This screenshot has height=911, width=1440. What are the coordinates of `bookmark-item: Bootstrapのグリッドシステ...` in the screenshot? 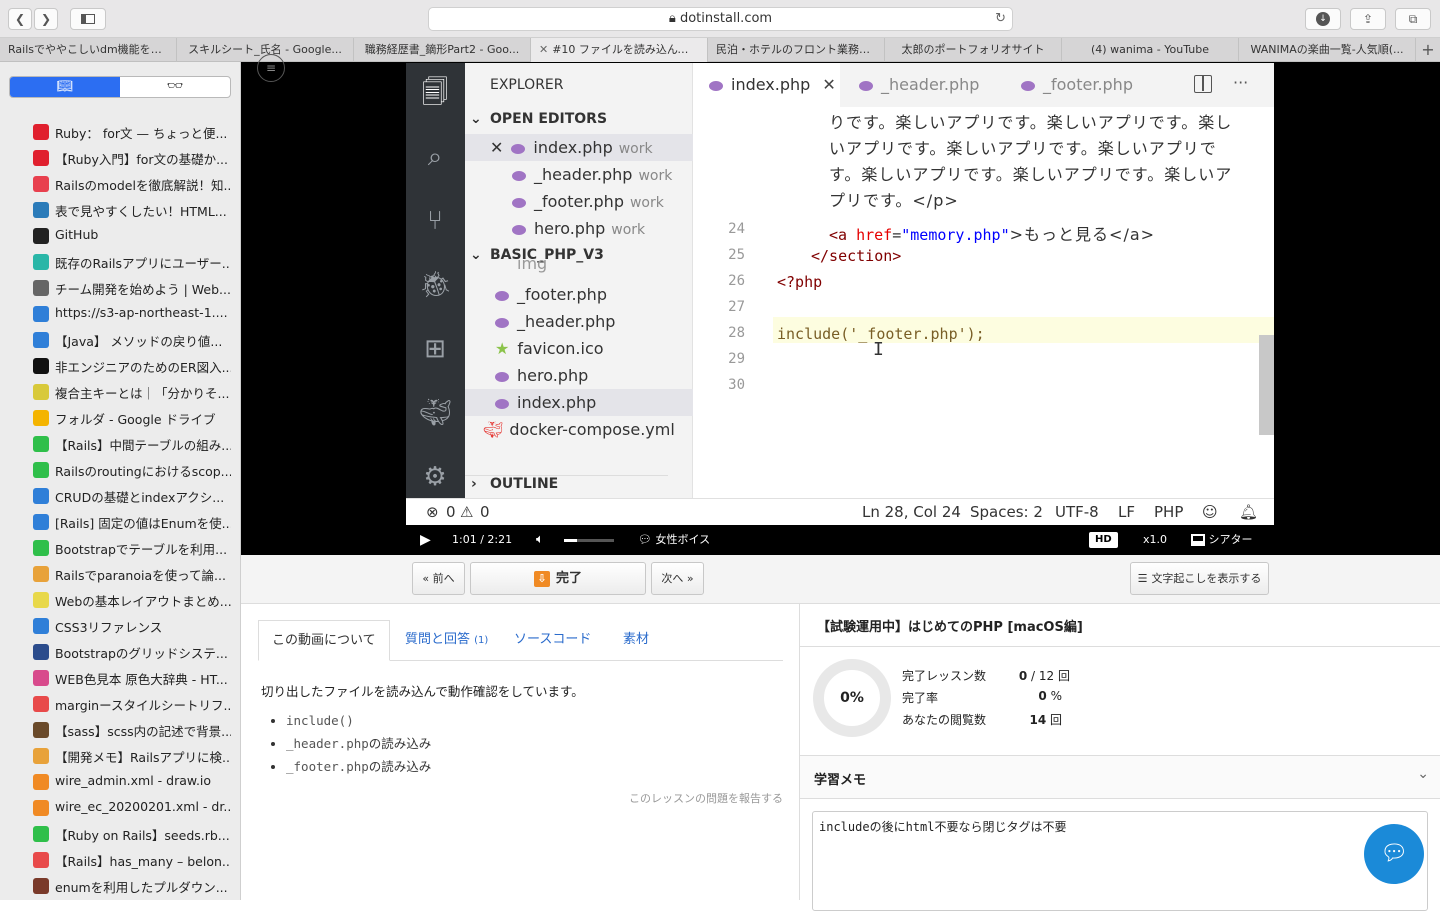 It's located at (143, 652).